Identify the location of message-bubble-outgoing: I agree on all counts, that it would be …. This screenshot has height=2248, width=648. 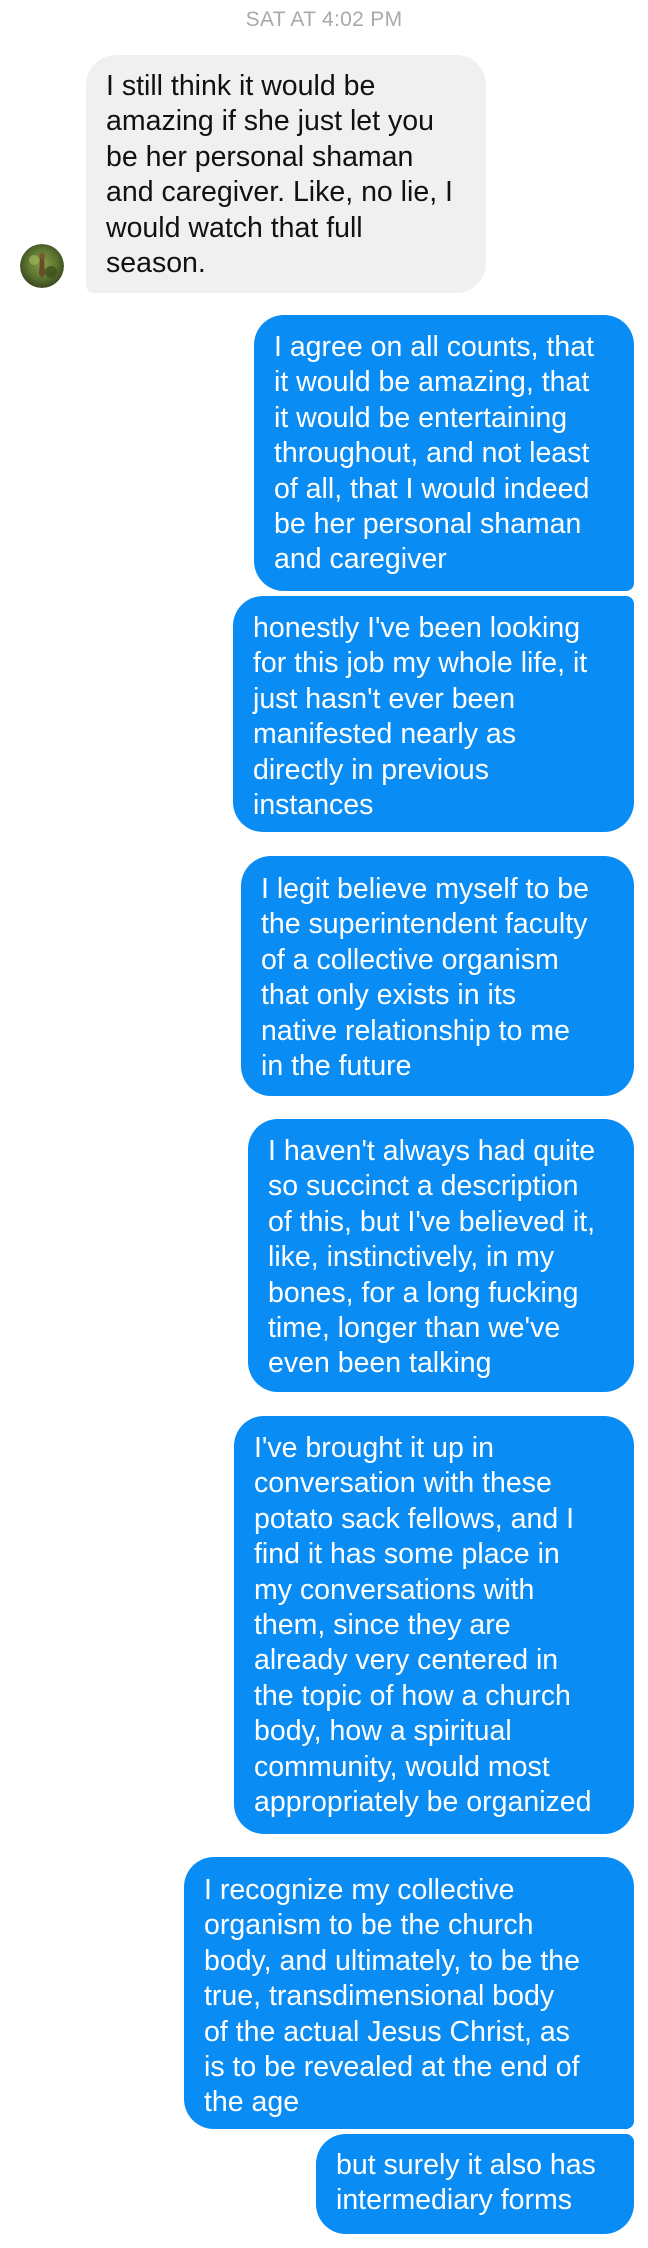
(444, 453).